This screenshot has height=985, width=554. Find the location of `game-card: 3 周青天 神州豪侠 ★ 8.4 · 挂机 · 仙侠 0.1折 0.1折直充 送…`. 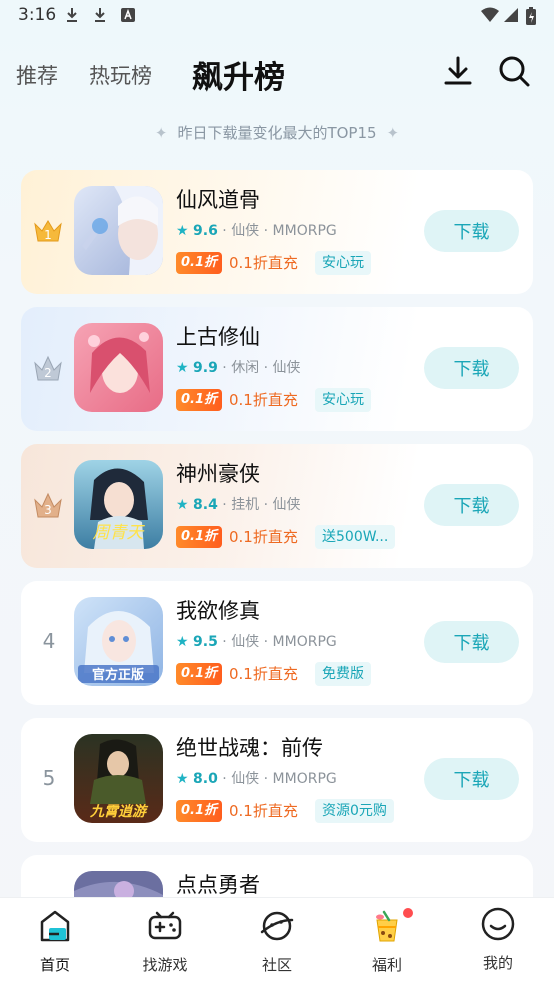

game-card: 3 周青天 神州豪侠 ★ 8.4 · 挂机 · 仙侠 0.1折 0.1折直充 送… is located at coordinates (277, 506).